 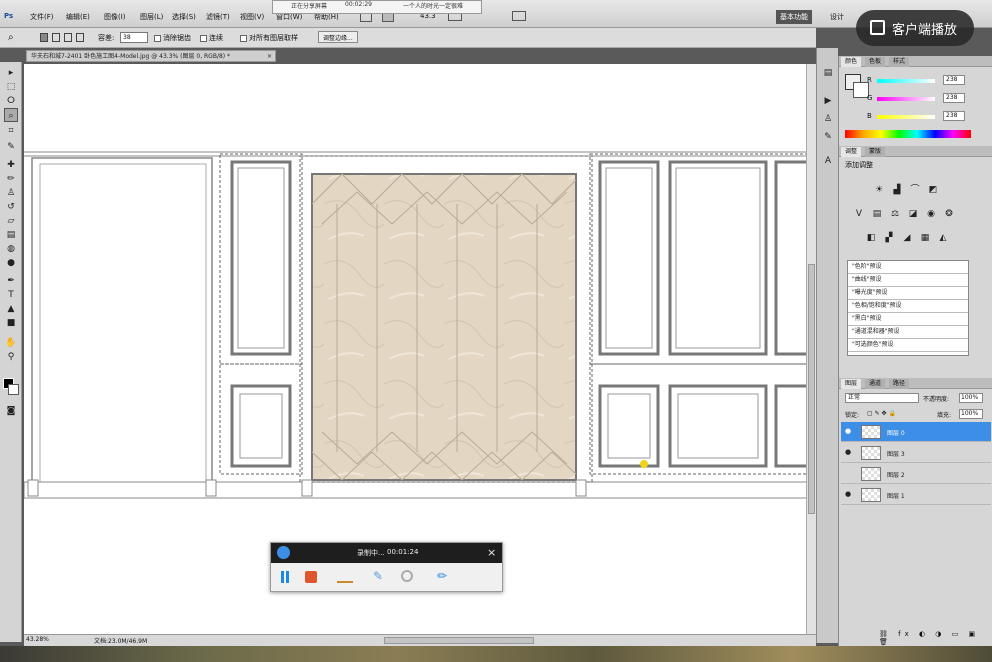 I want to click on curves-icon: ⌒, so click(x=915, y=190).